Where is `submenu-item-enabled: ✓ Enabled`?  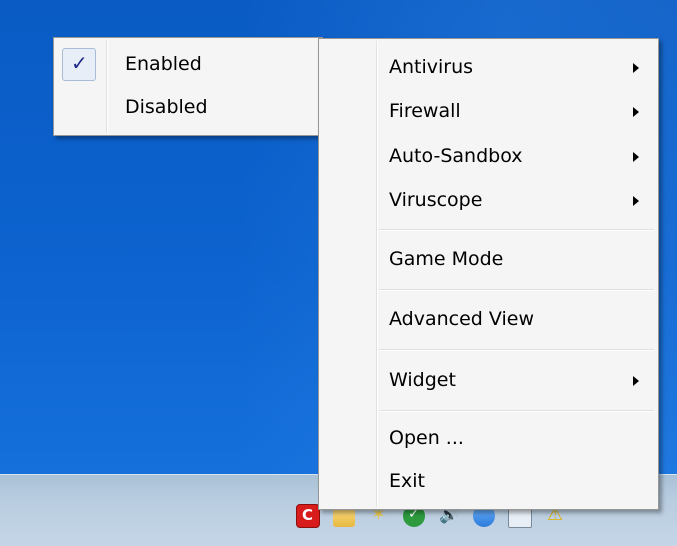 submenu-item-enabled: ✓ Enabled is located at coordinates (188, 64).